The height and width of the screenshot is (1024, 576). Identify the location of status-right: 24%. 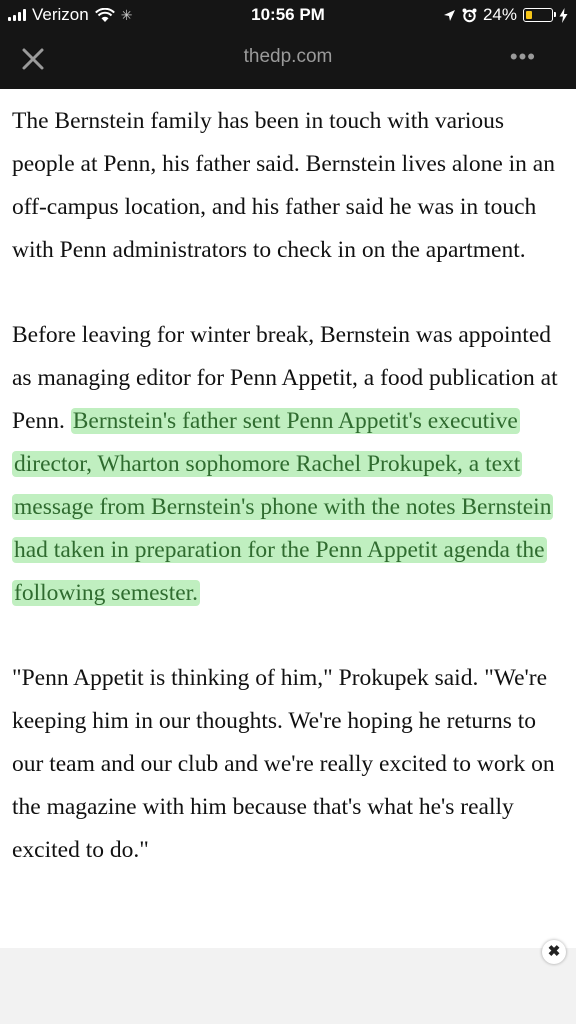
(505, 15).